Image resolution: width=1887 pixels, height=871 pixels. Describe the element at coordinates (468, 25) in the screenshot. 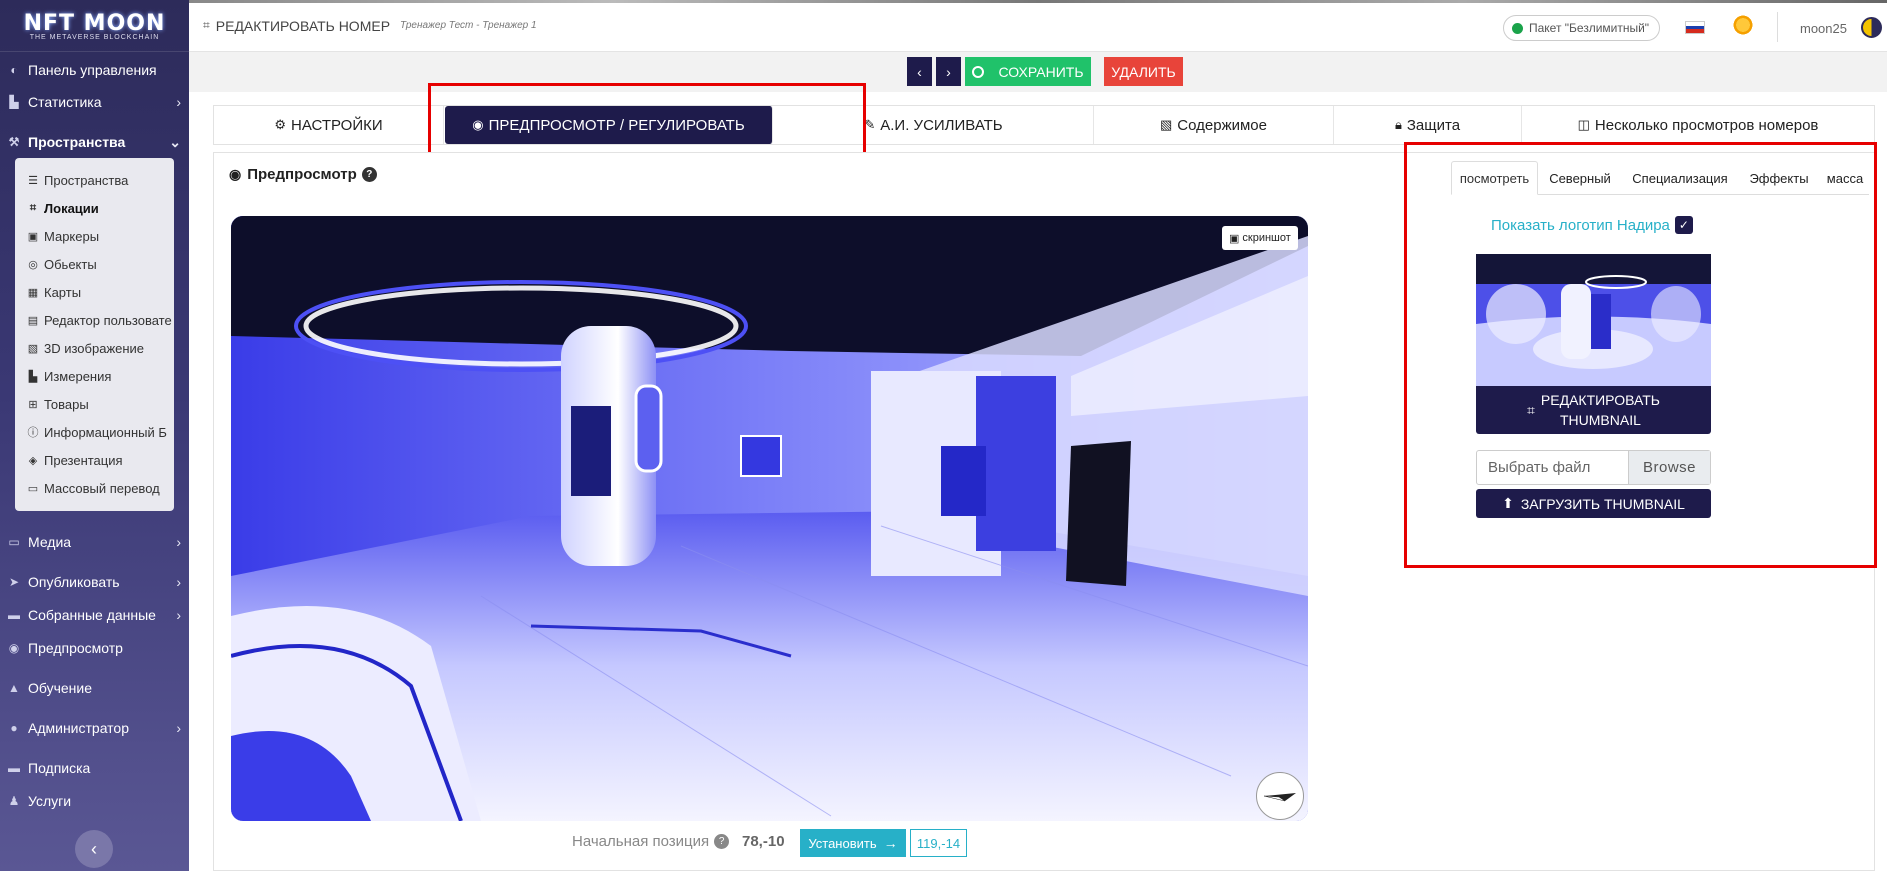

I see `page-subtitle: Тренажер Тест - Тренажер 1` at that location.